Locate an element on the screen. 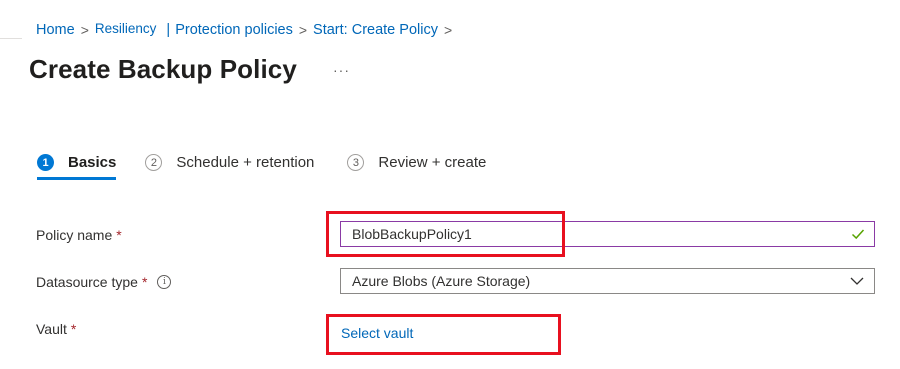  tab-basics: 1 Basics is located at coordinates (77, 167).